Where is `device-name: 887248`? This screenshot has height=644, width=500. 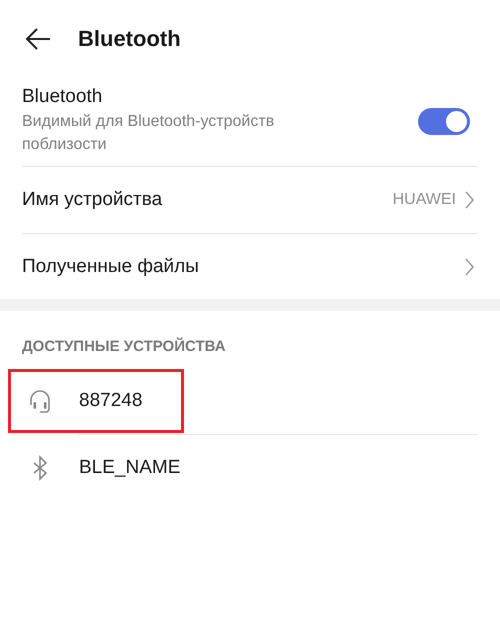 device-name: 887248 is located at coordinates (110, 401).